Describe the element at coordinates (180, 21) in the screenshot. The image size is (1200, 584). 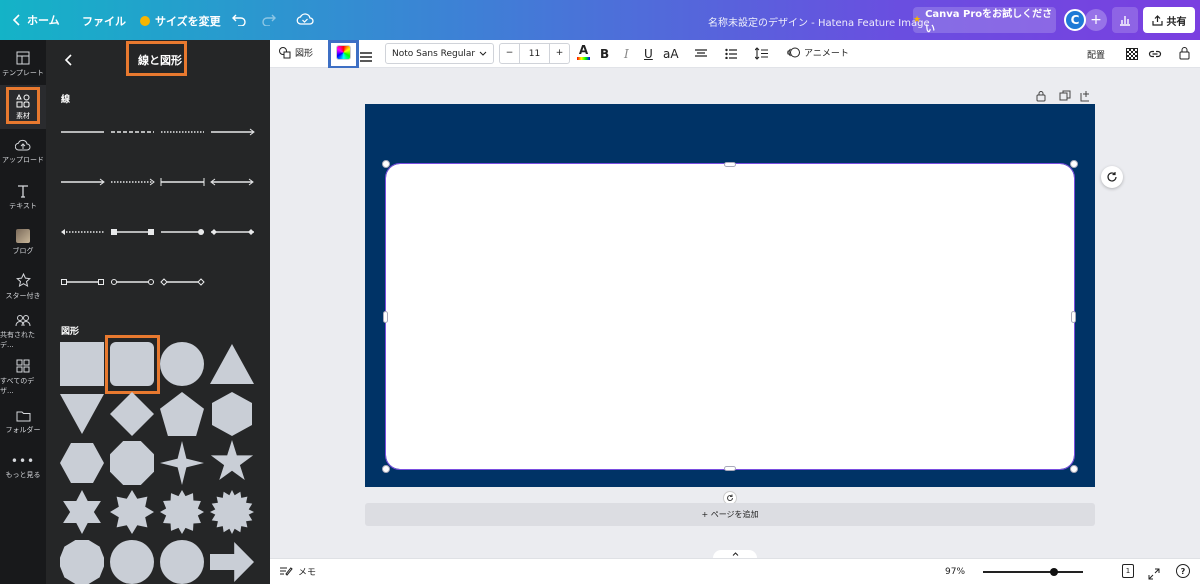
I see `resize-button: サイズを変更` at that location.